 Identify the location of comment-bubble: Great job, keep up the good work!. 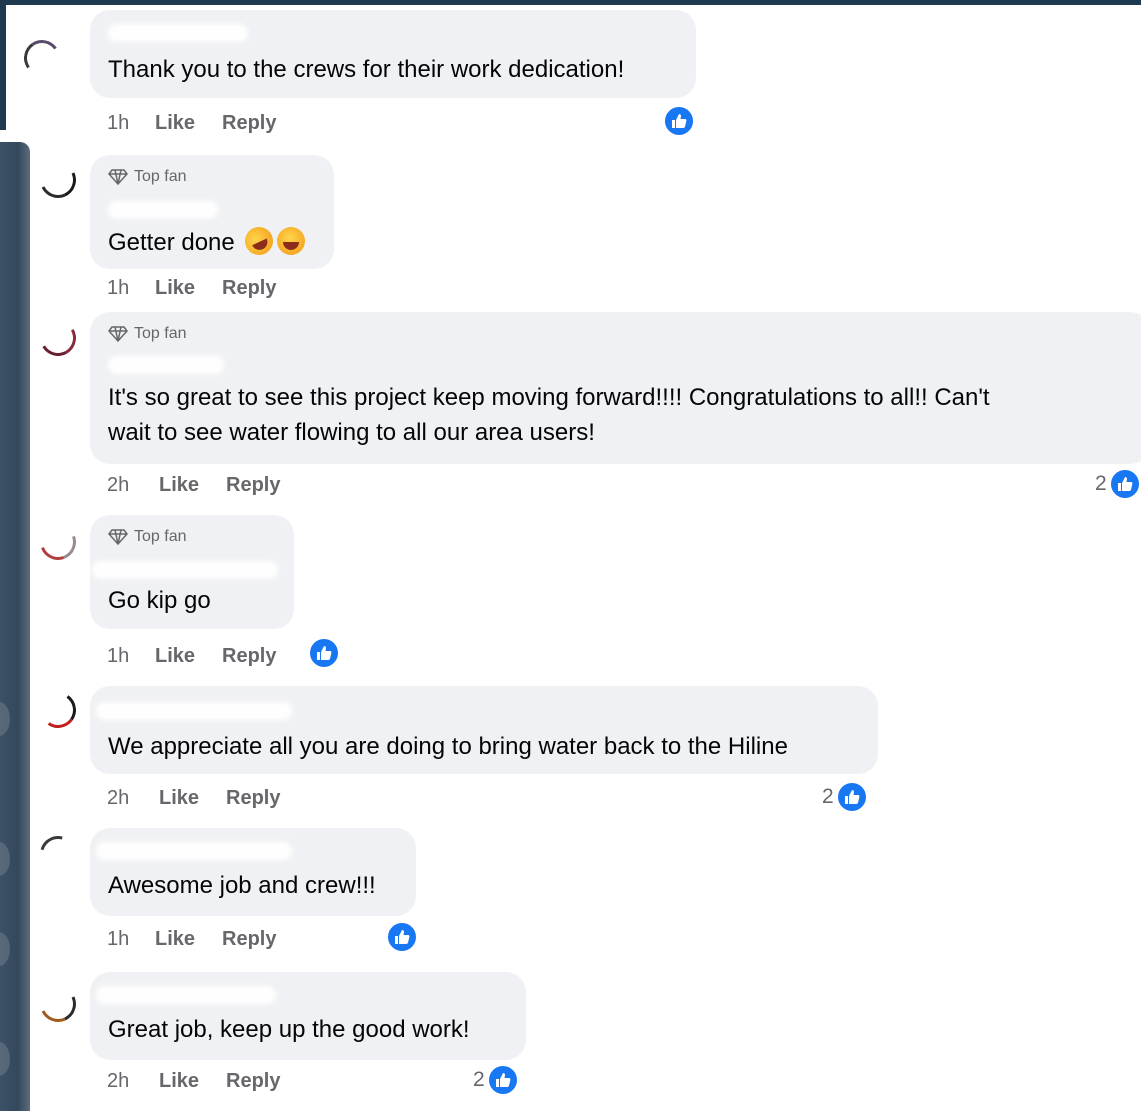
(308, 1016).